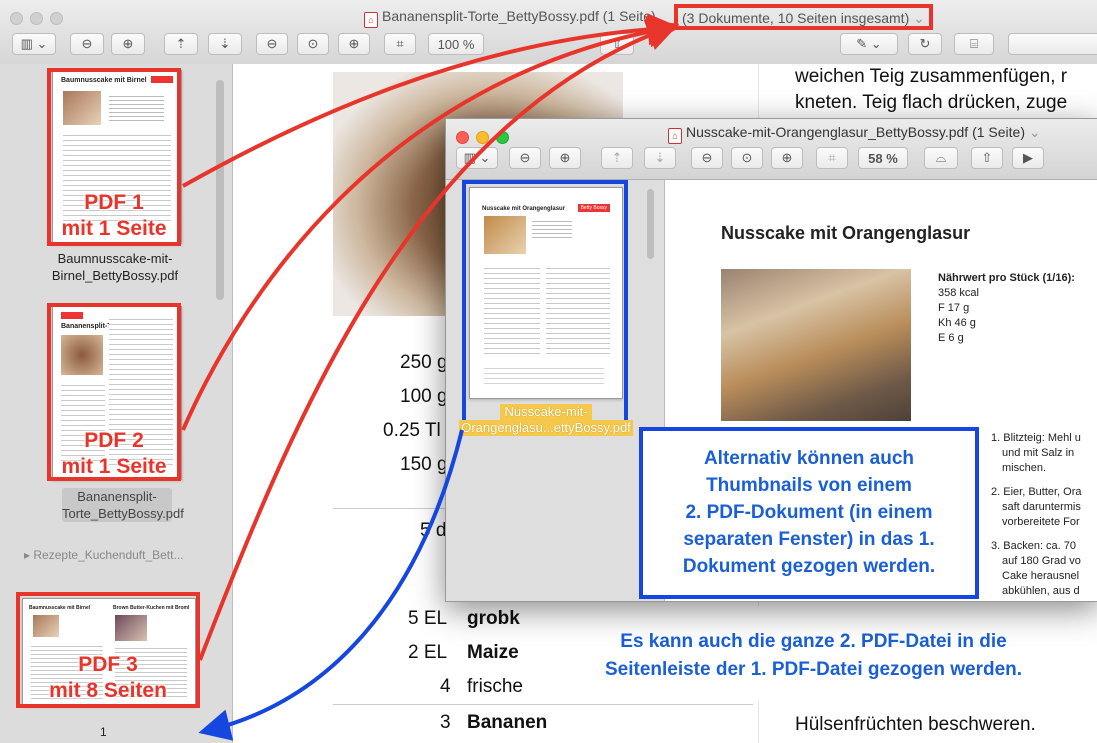  I want to click on arrow-blue-drag, so click(331, 585).